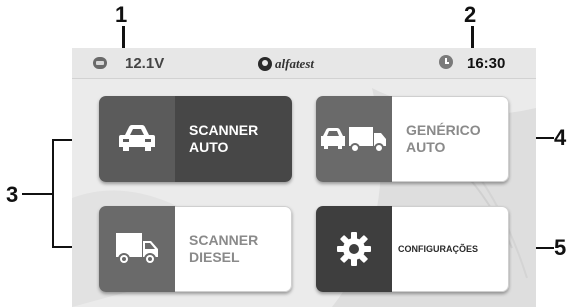  What do you see at coordinates (265, 64) in the screenshot?
I see `logo-mark-icon` at bounding box center [265, 64].